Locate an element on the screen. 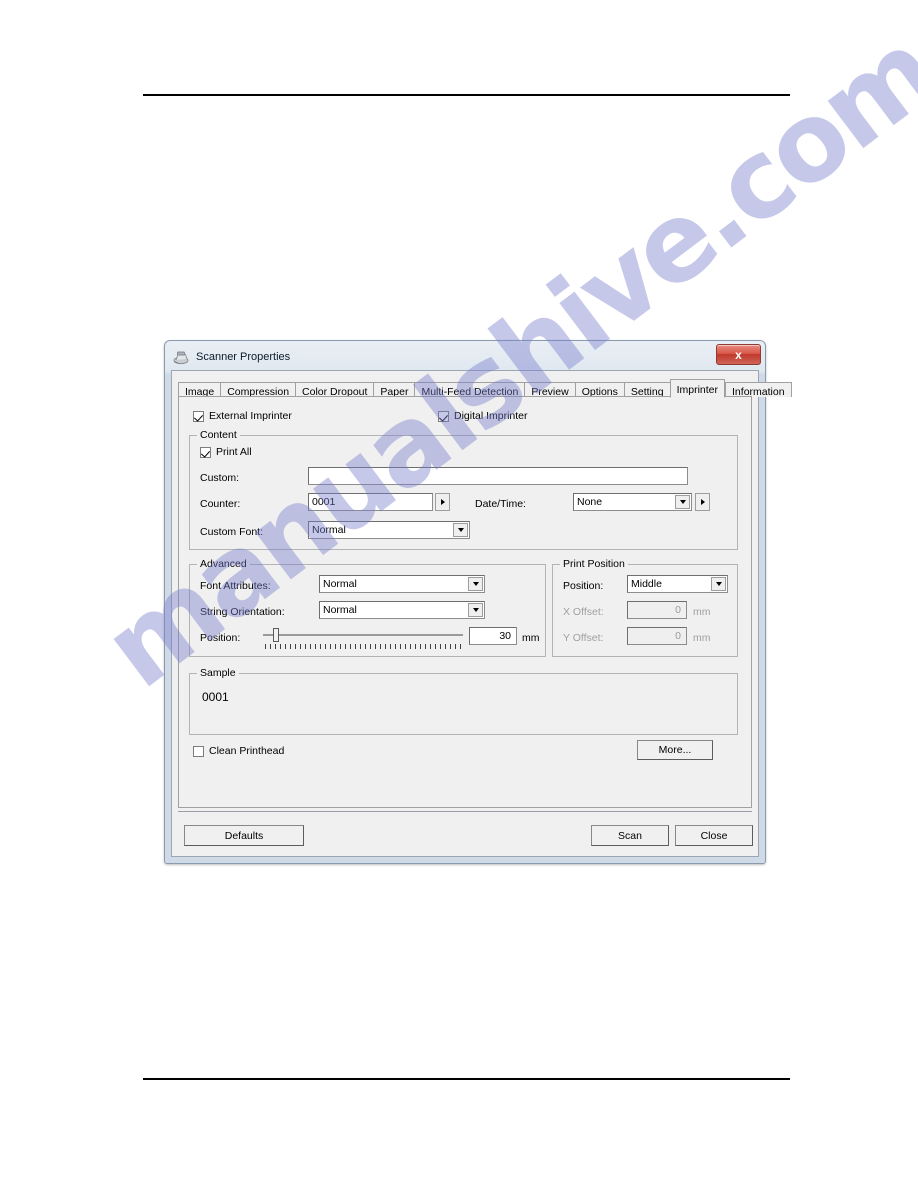  font-attributes-dropdown: Normal is located at coordinates (402, 584).